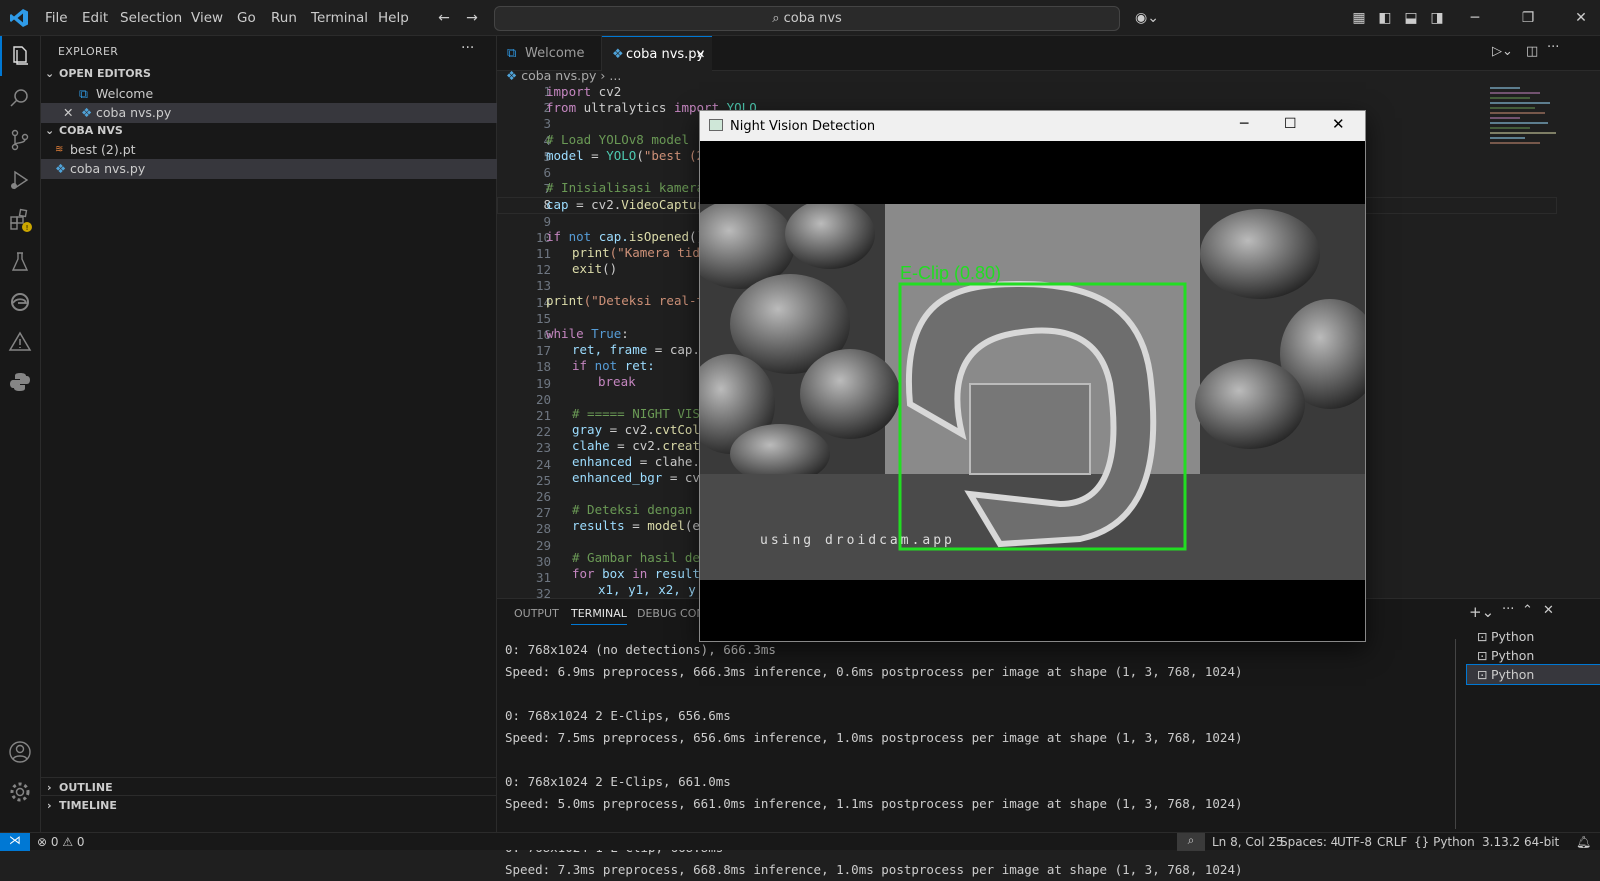 The width and height of the screenshot is (1600, 881). Describe the element at coordinates (558, 75) in the screenshot. I see `breadcrumb-file: coba nvs.py` at that location.